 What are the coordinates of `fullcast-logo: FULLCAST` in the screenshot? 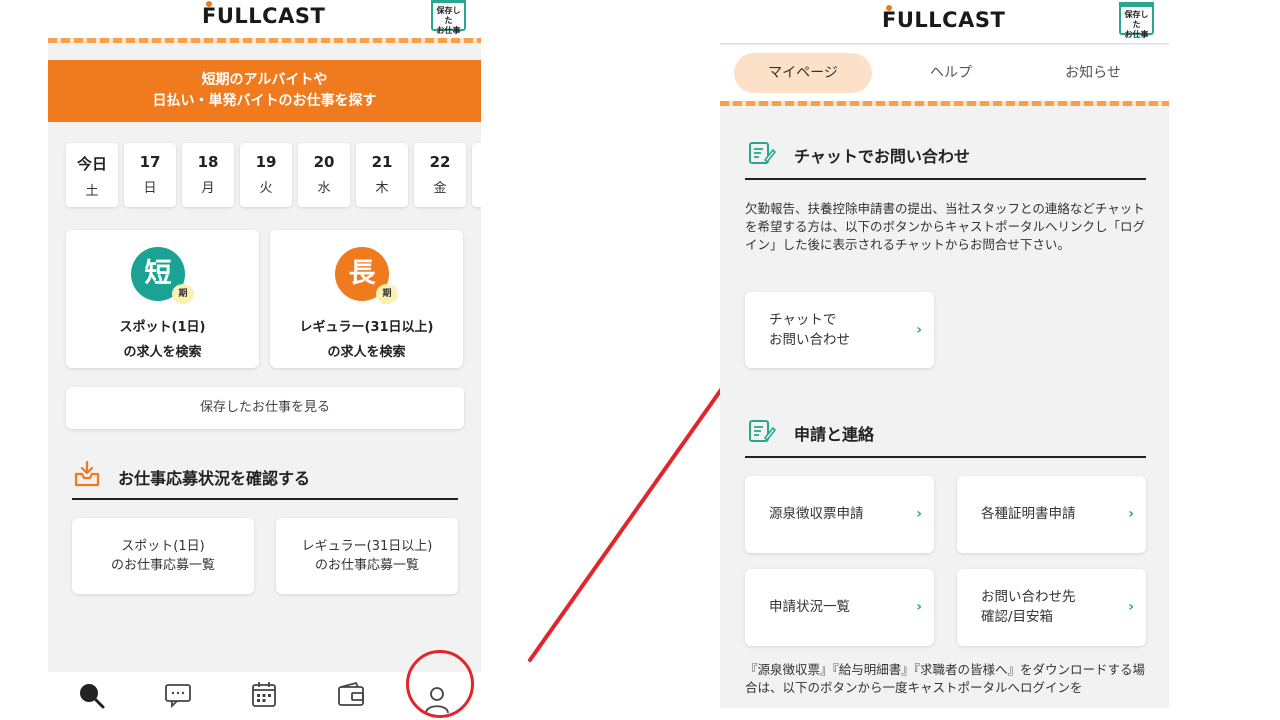 It's located at (943, 18).